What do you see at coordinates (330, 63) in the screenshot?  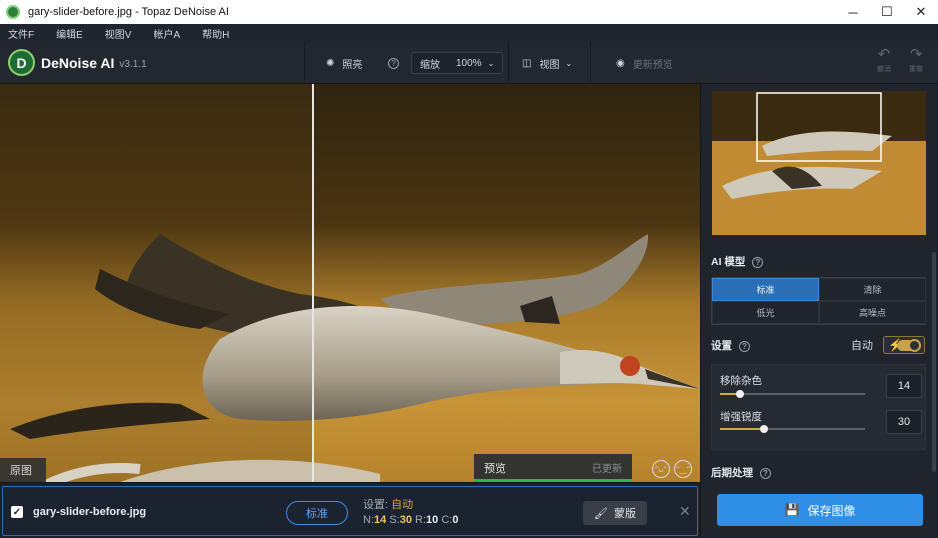 I see `sun-icon: ✺` at bounding box center [330, 63].